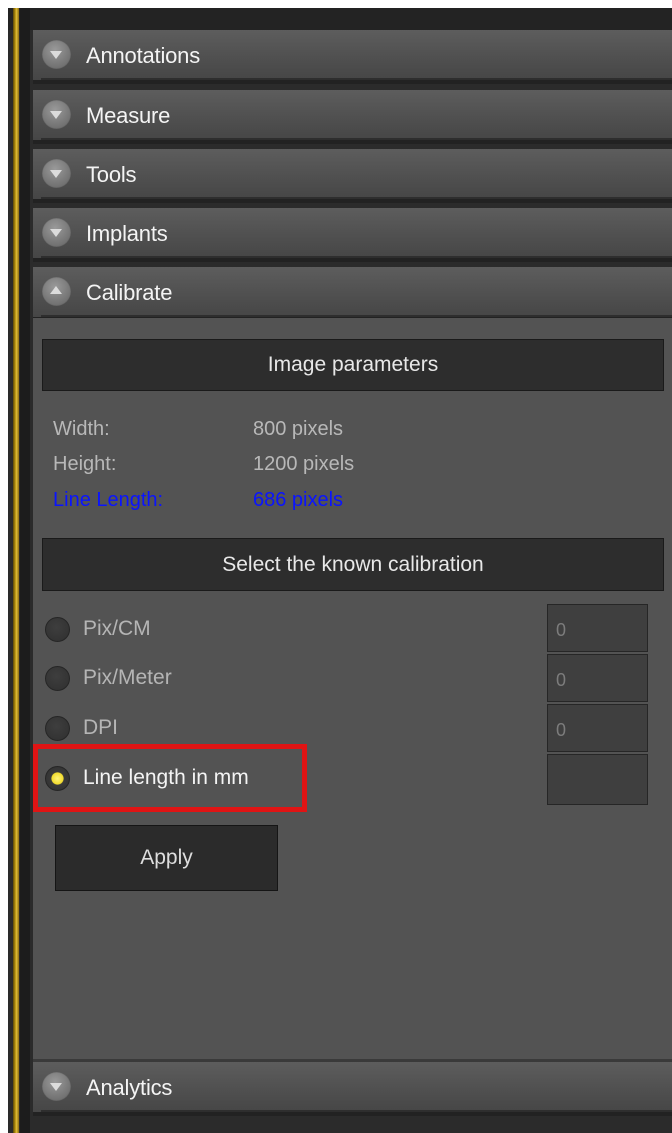  Describe the element at coordinates (25, 570) in the screenshot. I see `panel-left-gutter` at that location.